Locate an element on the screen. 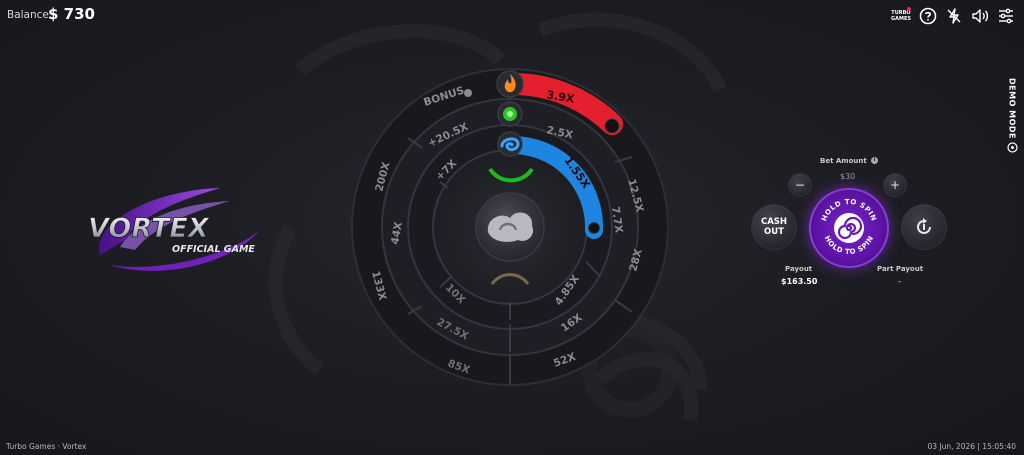 This screenshot has height=455, width=1024. payout-label: Payout is located at coordinates (799, 269).